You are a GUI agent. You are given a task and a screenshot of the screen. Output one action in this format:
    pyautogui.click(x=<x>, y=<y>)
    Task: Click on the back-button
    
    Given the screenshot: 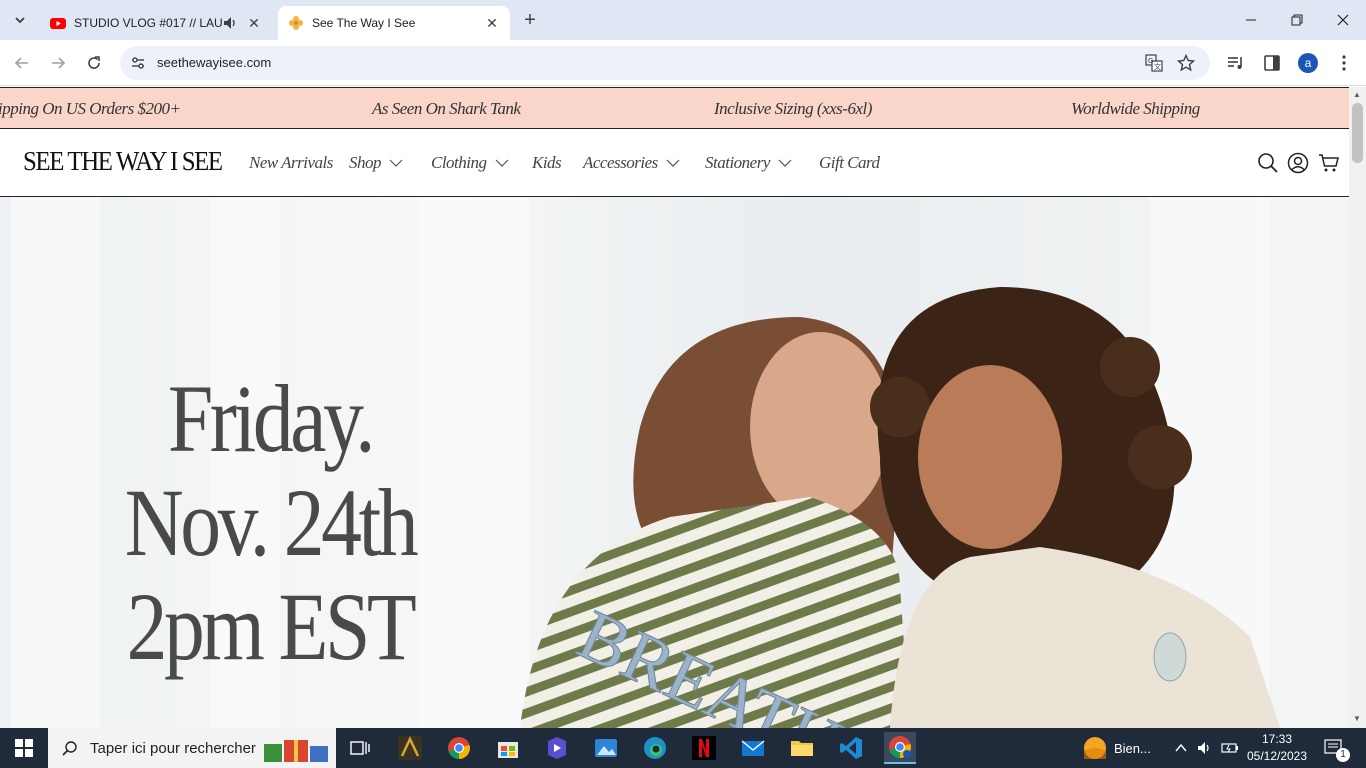 What is the action you would take?
    pyautogui.click(x=22, y=63)
    